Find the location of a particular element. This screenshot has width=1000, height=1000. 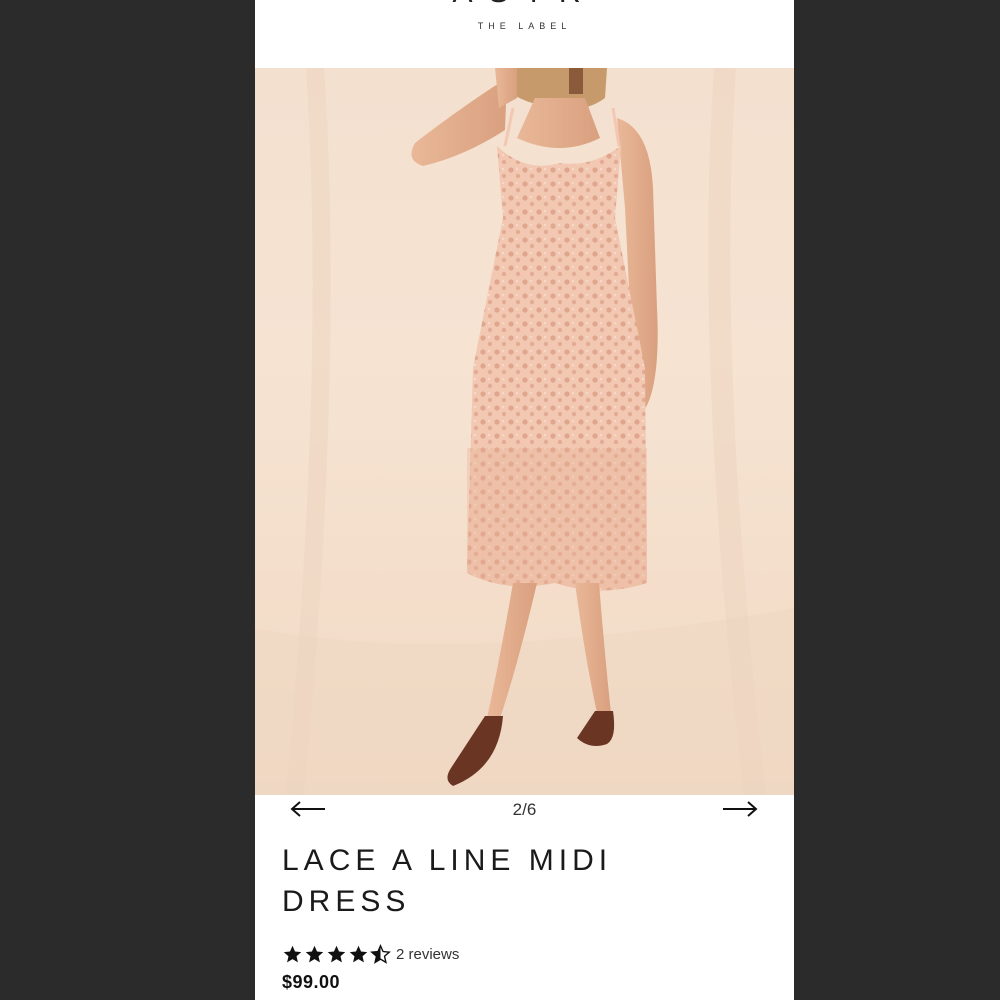

image-counter: 2/6 is located at coordinates (524, 809).